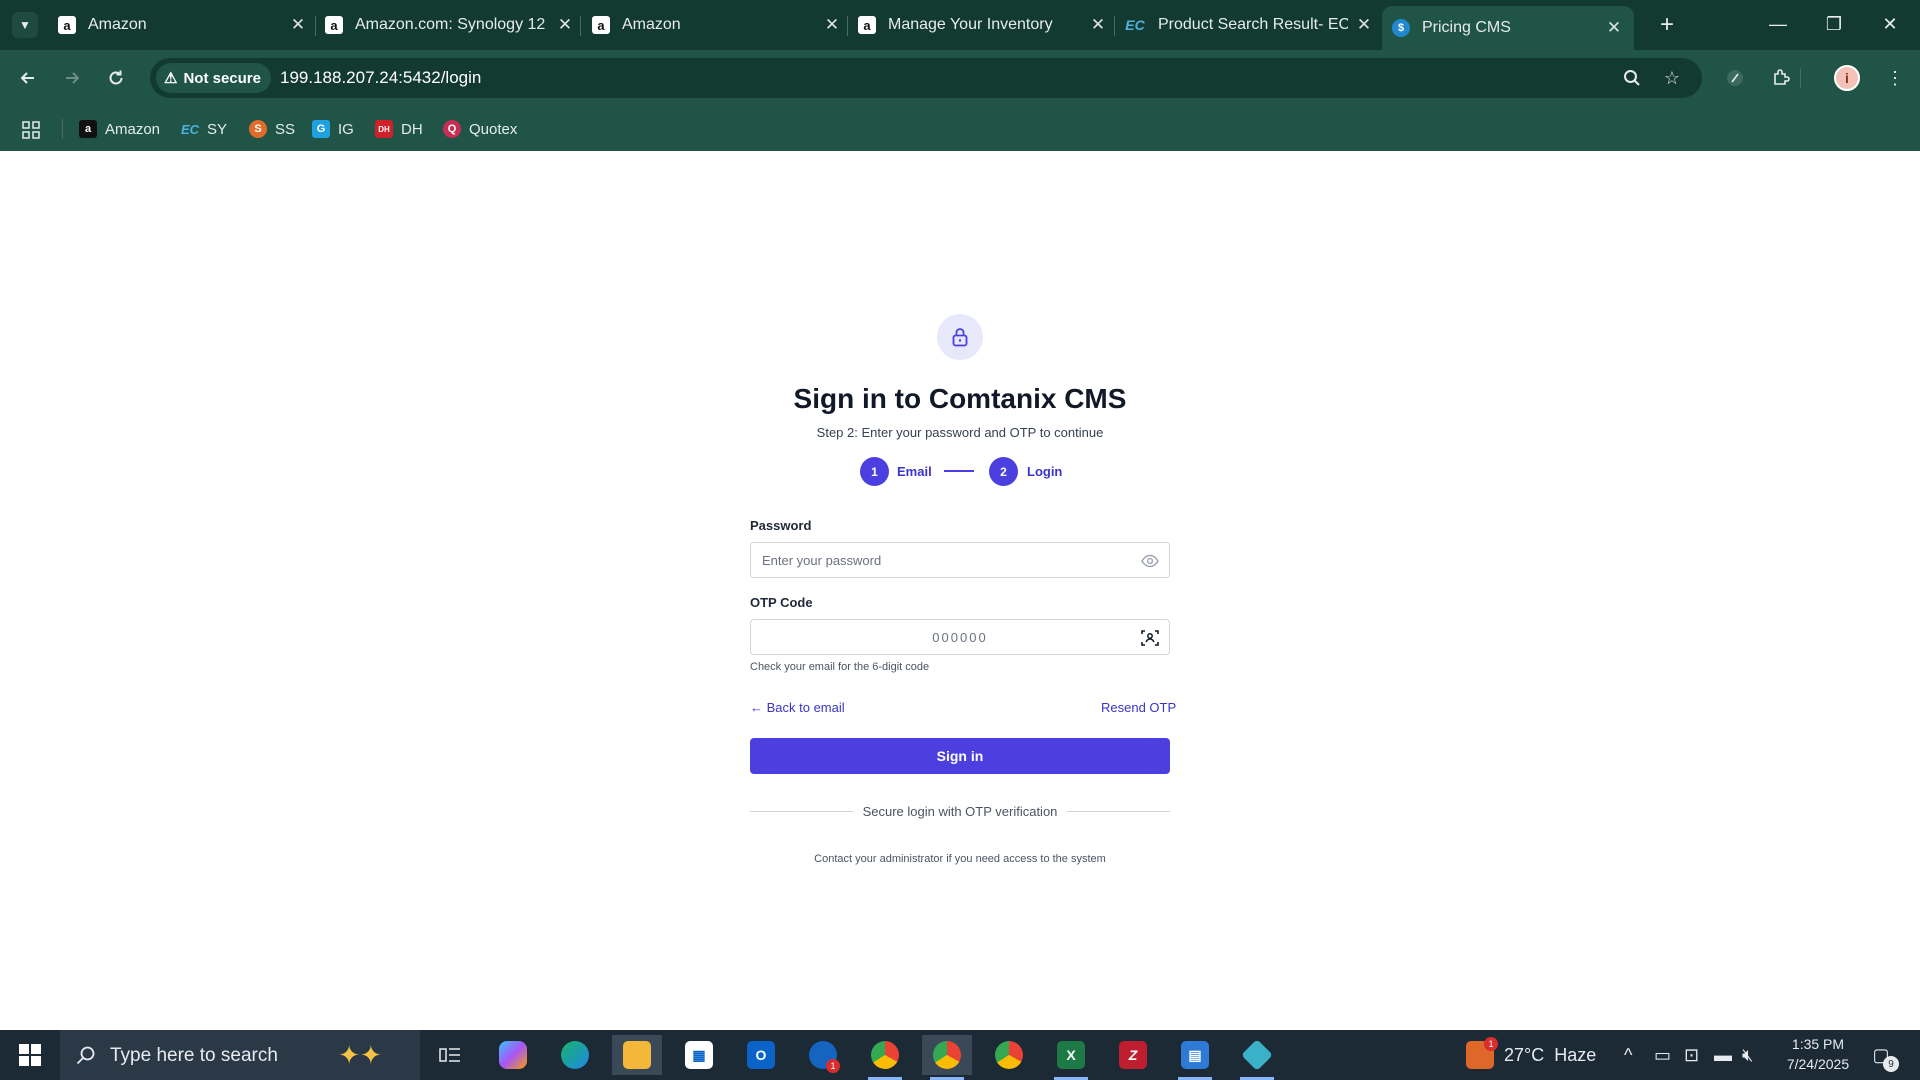 Image resolution: width=1920 pixels, height=1080 pixels. I want to click on file-explorer-app, so click(637, 1055).